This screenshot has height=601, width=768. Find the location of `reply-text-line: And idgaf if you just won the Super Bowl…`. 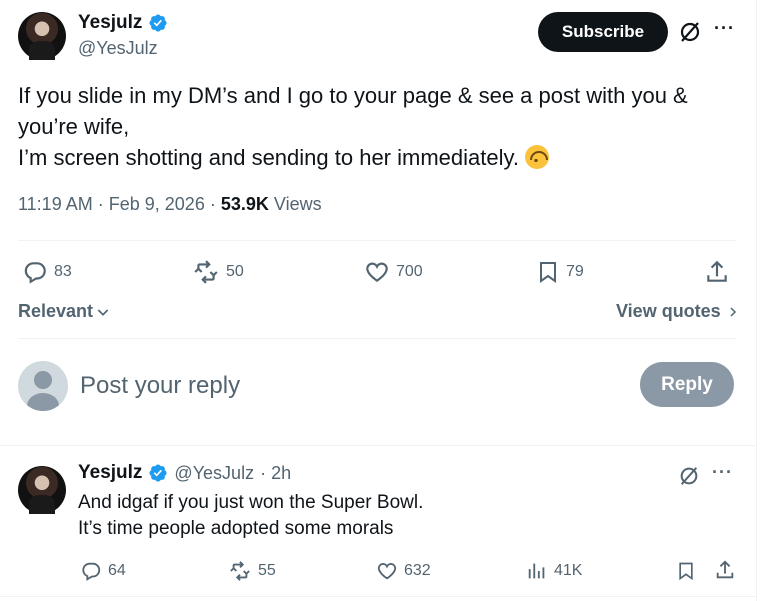

reply-text-line: And idgaf if you just won the Super Bowl… is located at coordinates (251, 502).